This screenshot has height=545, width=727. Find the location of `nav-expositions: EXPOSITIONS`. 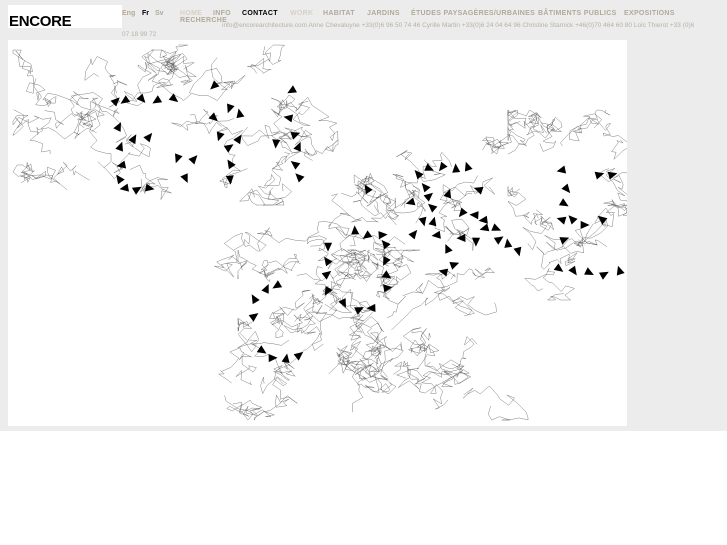

nav-expositions: EXPOSITIONS is located at coordinates (649, 13).